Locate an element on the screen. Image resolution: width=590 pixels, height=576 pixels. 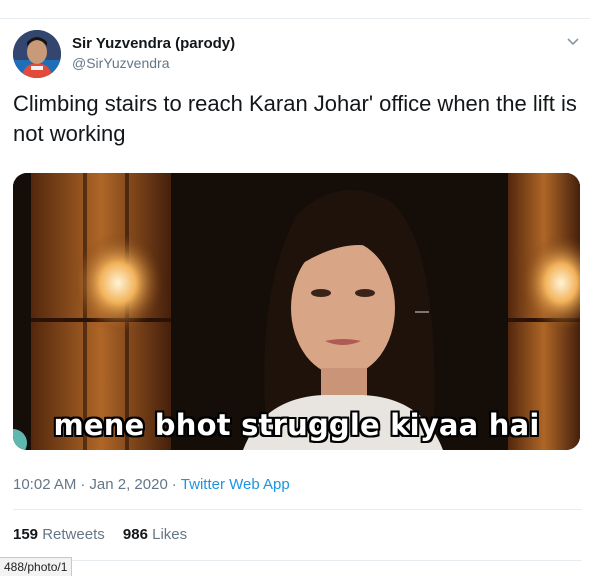
author-avatar is located at coordinates (37, 54).